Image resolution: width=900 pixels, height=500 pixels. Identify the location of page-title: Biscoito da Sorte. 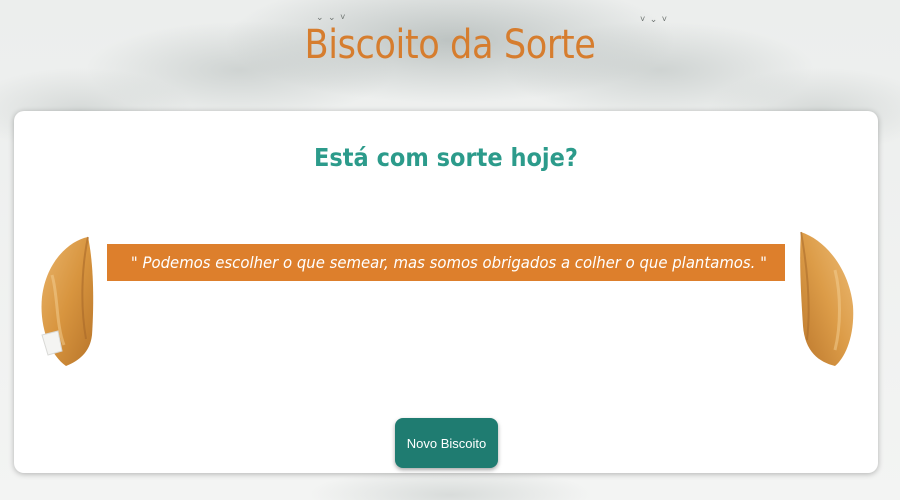
(450, 45).